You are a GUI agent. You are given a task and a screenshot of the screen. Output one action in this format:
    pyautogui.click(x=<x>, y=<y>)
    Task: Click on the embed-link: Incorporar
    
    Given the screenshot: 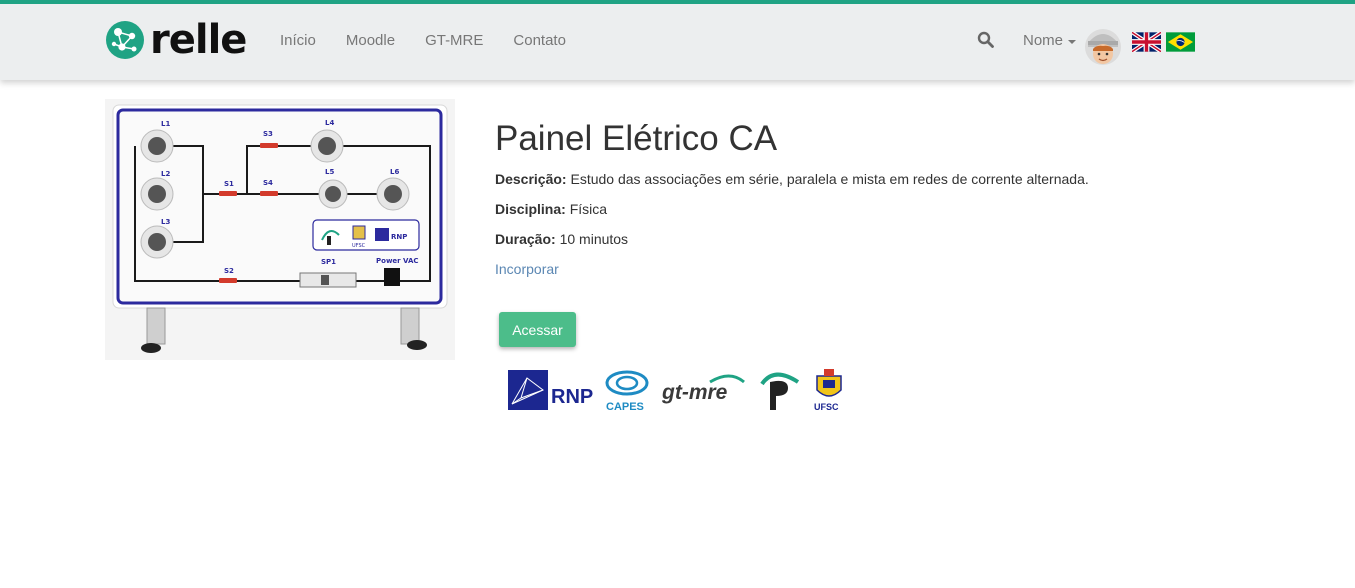 What is the action you would take?
    pyautogui.click(x=527, y=269)
    